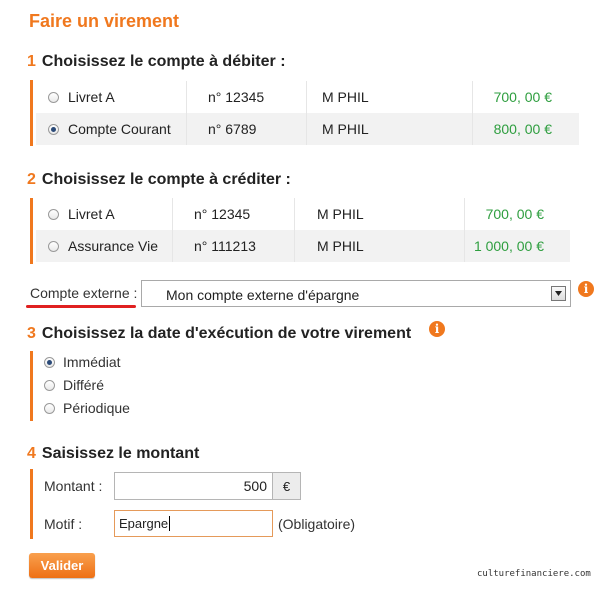  What do you see at coordinates (303, 214) in the screenshot?
I see `credit-account-row: Livret A n° 12345 M PHIL 700, 00 €` at bounding box center [303, 214].